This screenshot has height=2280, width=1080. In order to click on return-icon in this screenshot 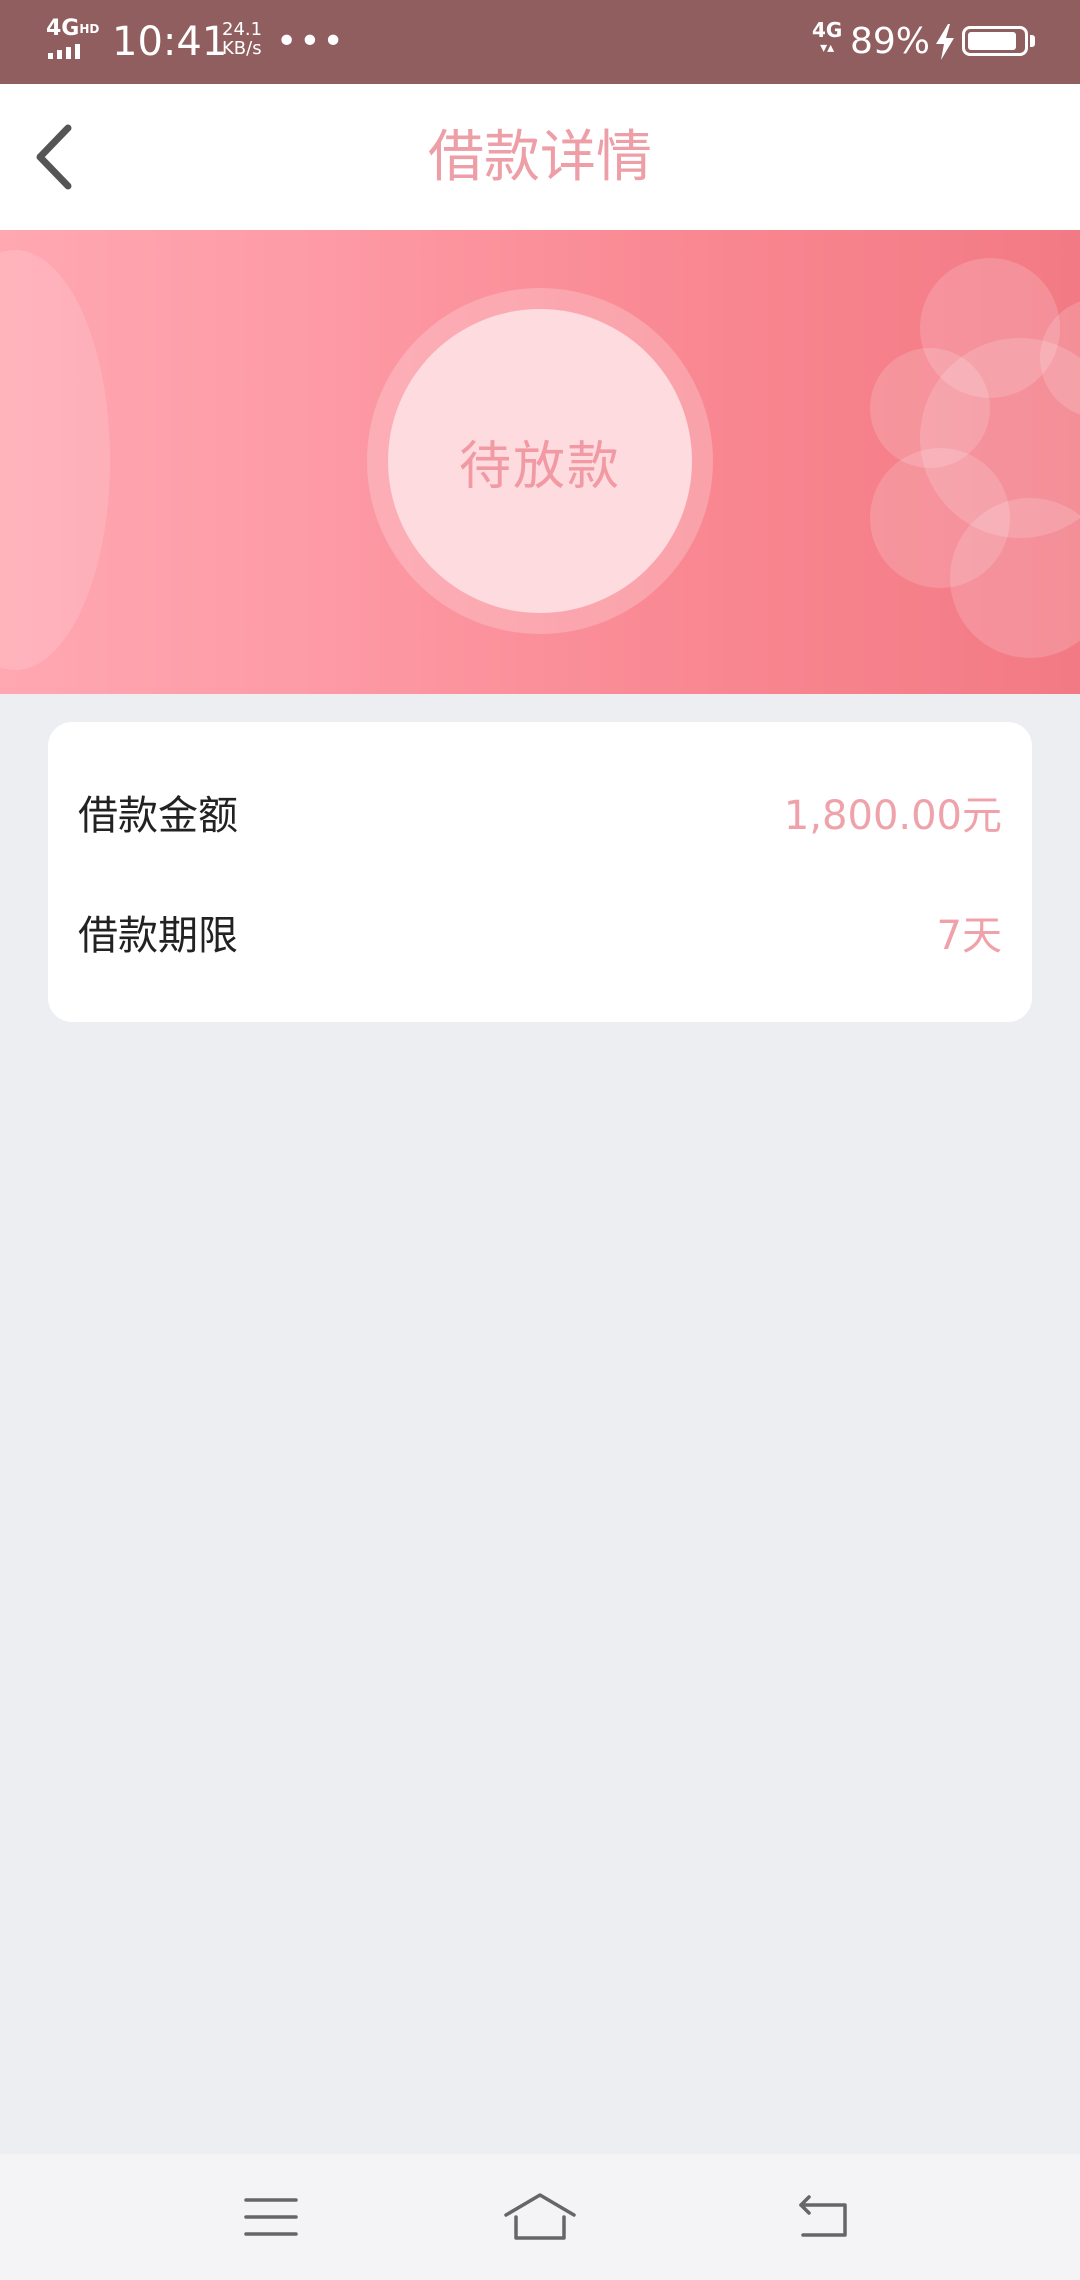, I will do `click(823, 2216)`.